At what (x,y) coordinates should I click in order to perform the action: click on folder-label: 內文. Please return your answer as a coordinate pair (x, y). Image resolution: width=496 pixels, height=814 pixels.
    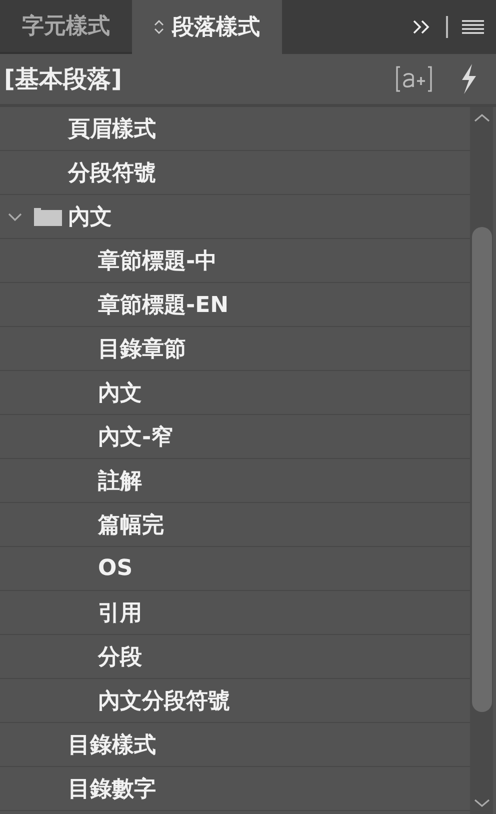
    Looking at the image, I should click on (90, 217).